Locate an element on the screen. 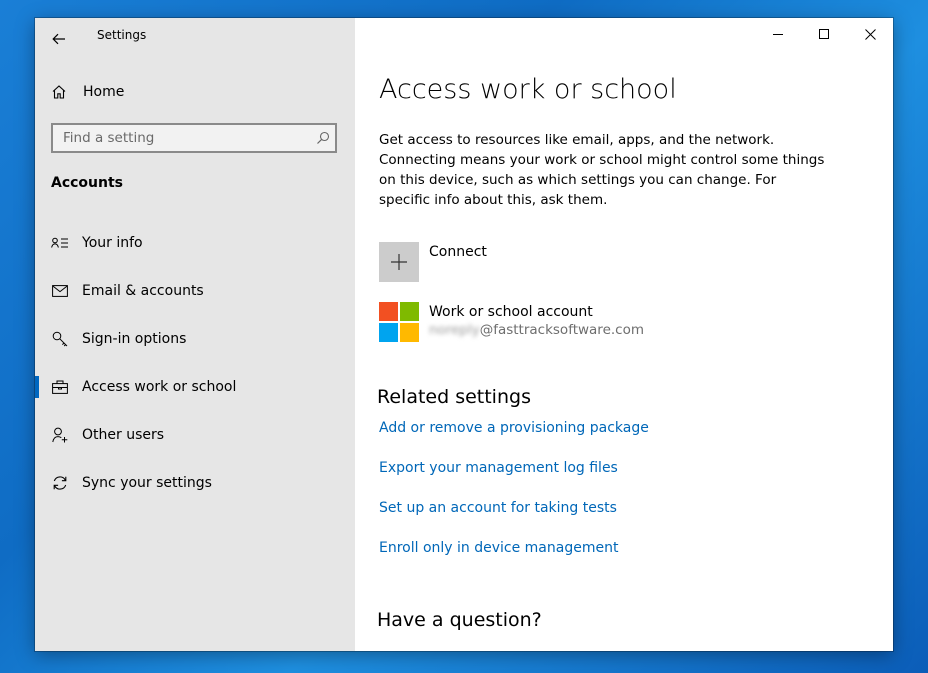  minimize-icon is located at coordinates (778, 34).